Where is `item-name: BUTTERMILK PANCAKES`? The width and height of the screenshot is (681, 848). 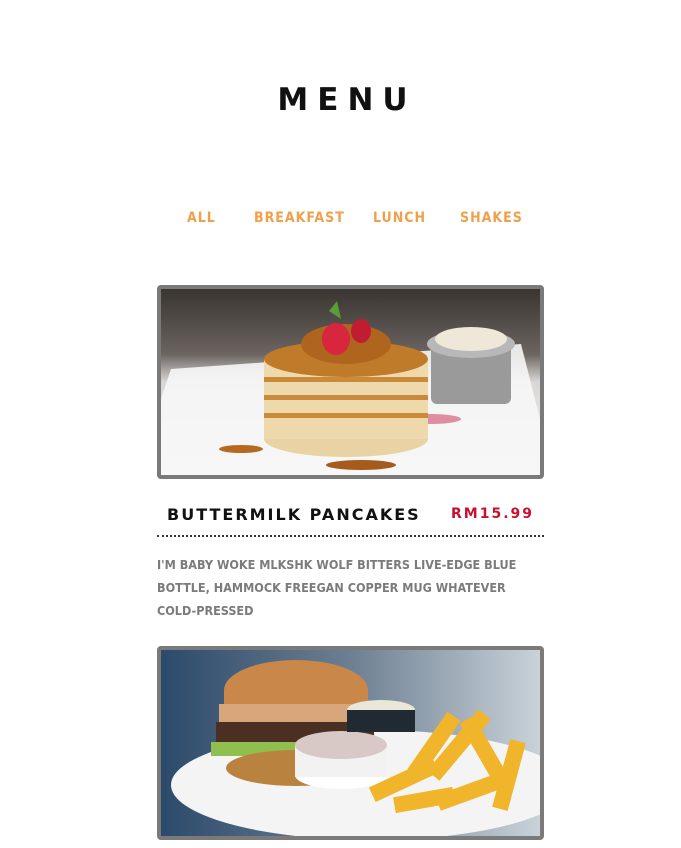 item-name: BUTTERMILK PANCAKES is located at coordinates (294, 514).